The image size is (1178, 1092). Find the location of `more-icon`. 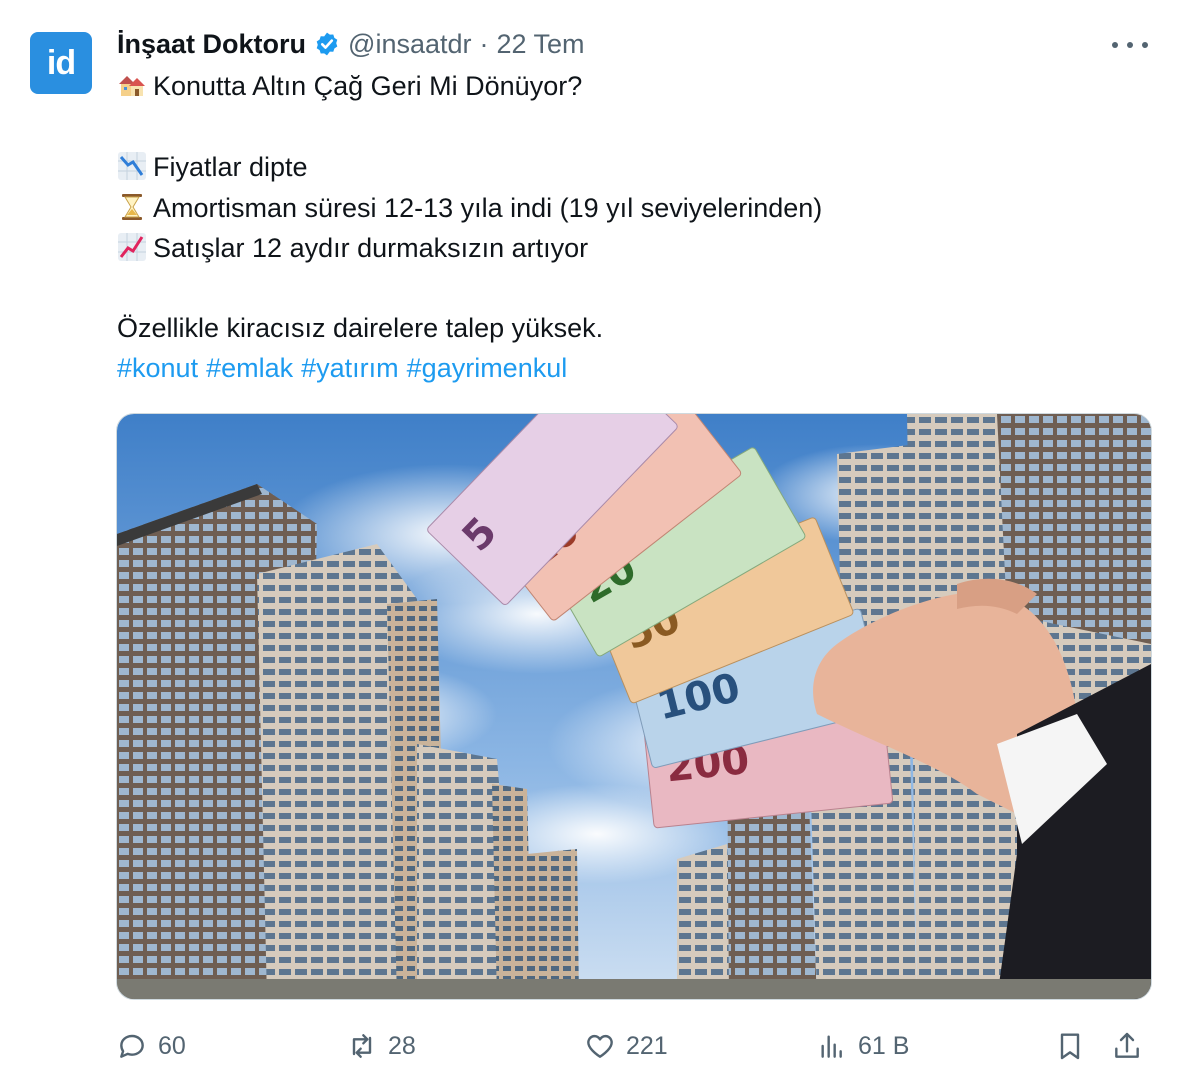

more-icon is located at coordinates (1130, 45).